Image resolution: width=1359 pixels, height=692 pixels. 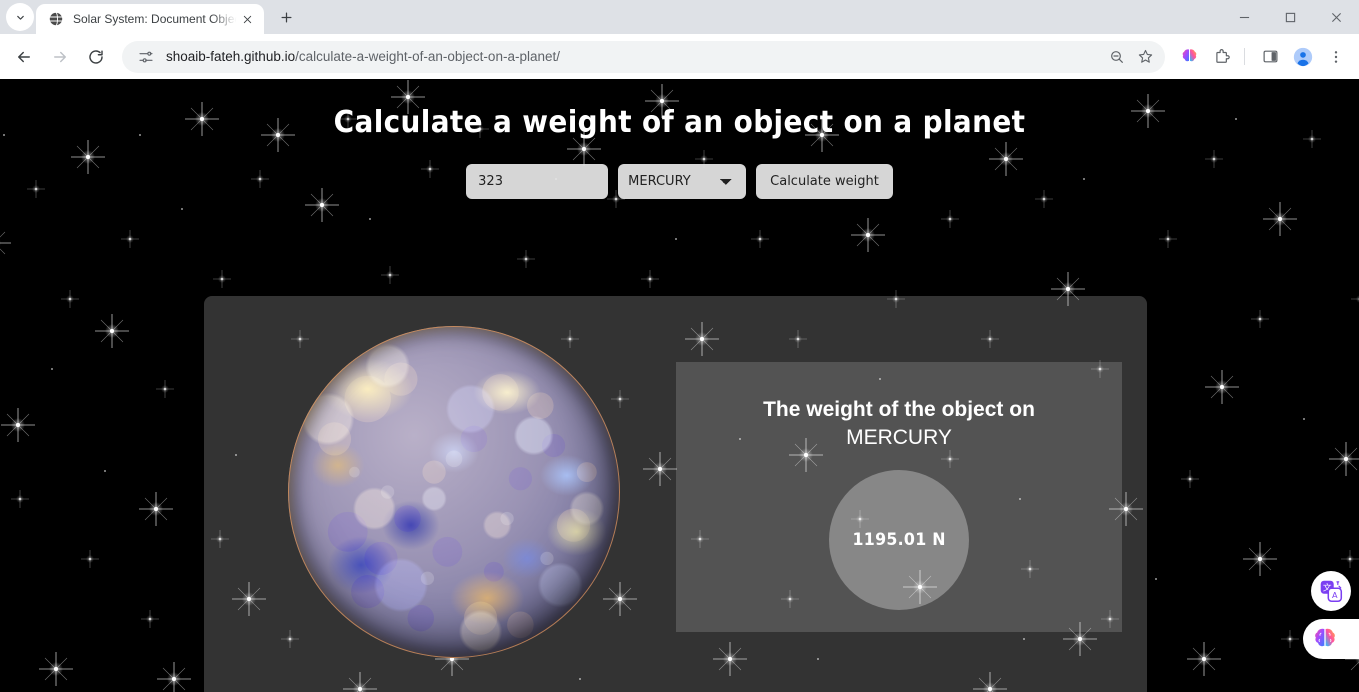 What do you see at coordinates (155, 19) in the screenshot?
I see `tab-title: Solar System: Document Object` at bounding box center [155, 19].